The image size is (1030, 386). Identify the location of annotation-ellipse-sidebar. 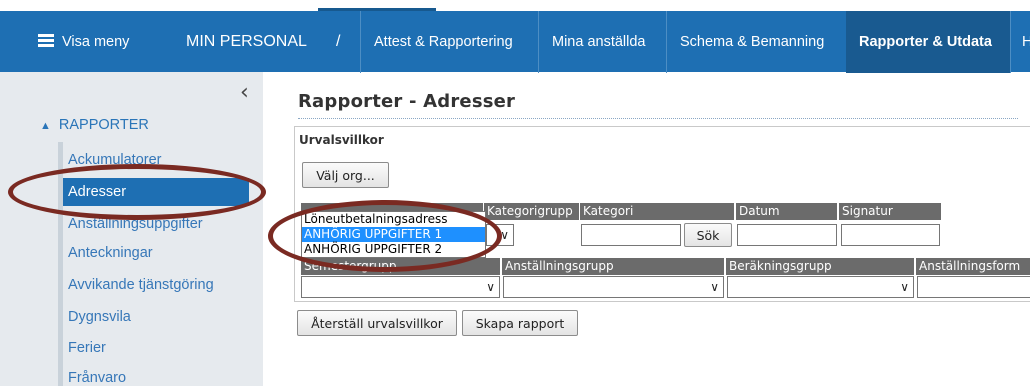
(137, 192).